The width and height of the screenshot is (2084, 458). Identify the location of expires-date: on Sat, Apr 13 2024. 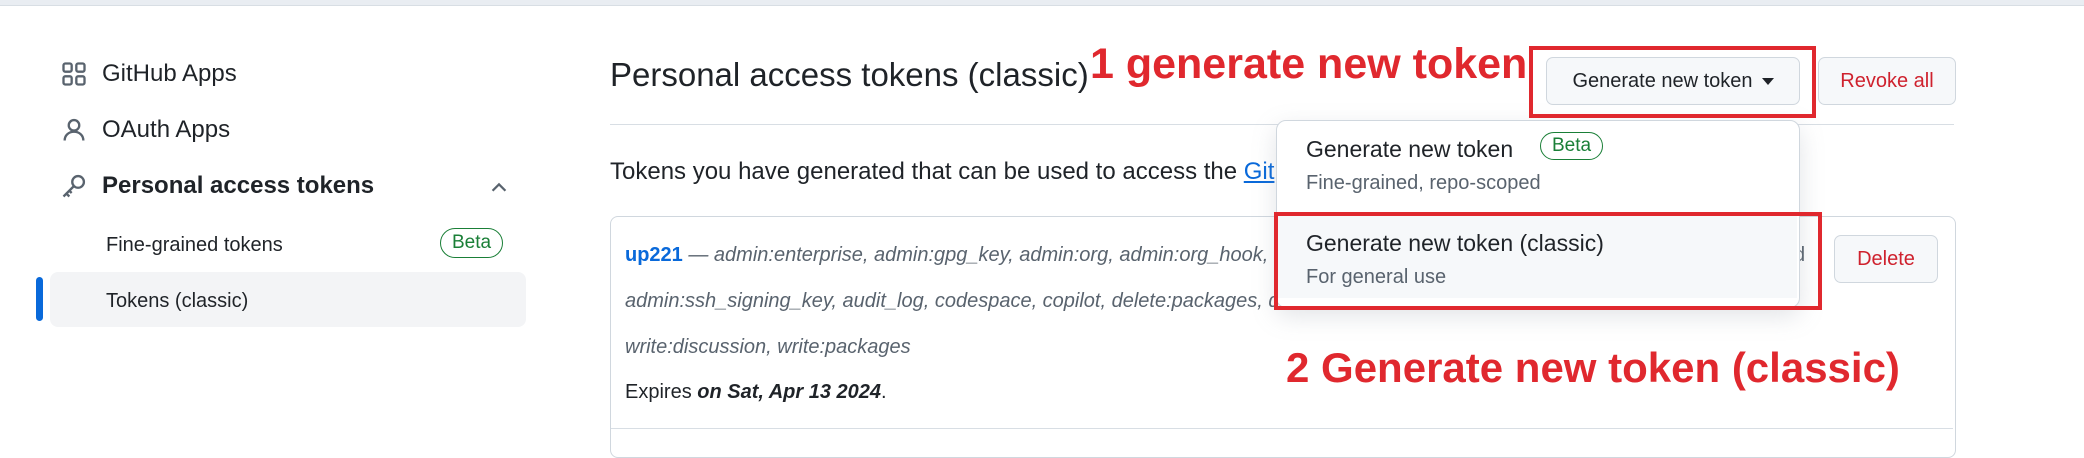
(789, 392).